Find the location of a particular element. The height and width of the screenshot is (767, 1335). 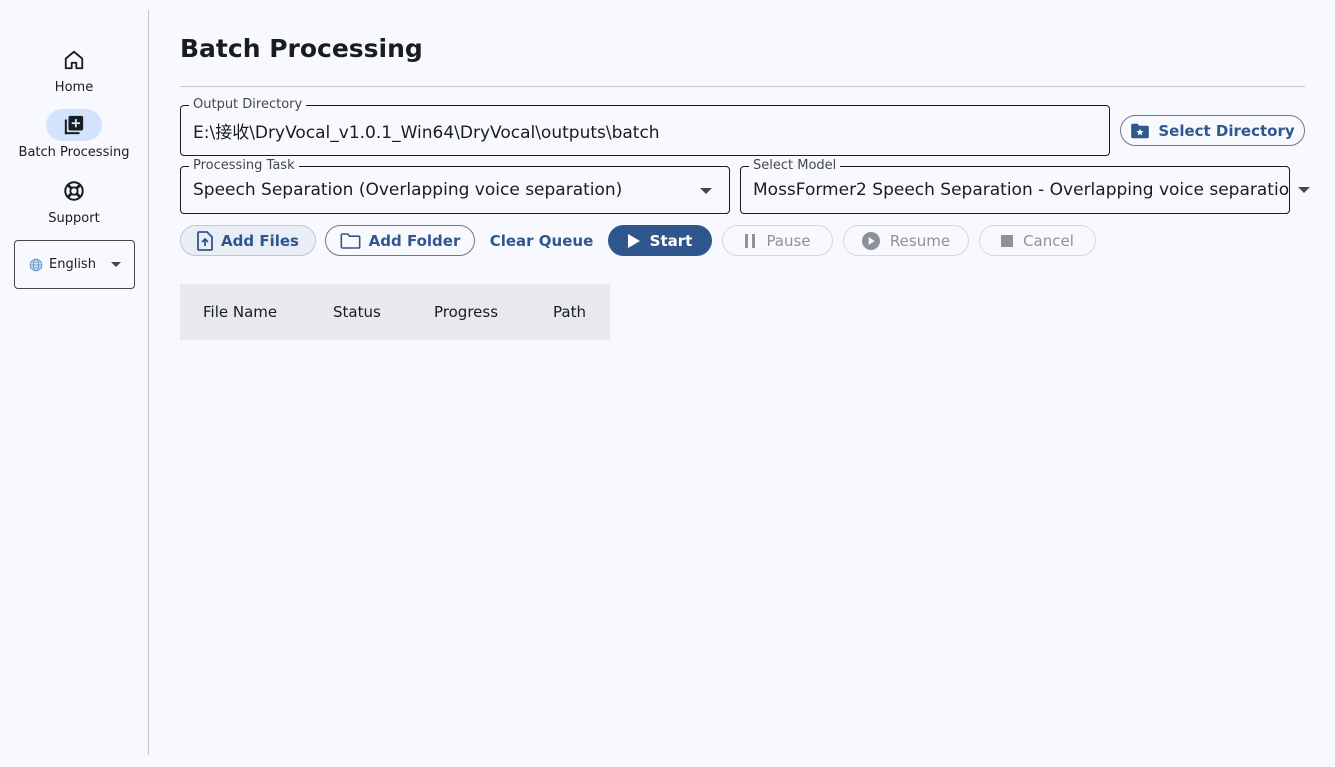

pause-label: Pause is located at coordinates (788, 240).